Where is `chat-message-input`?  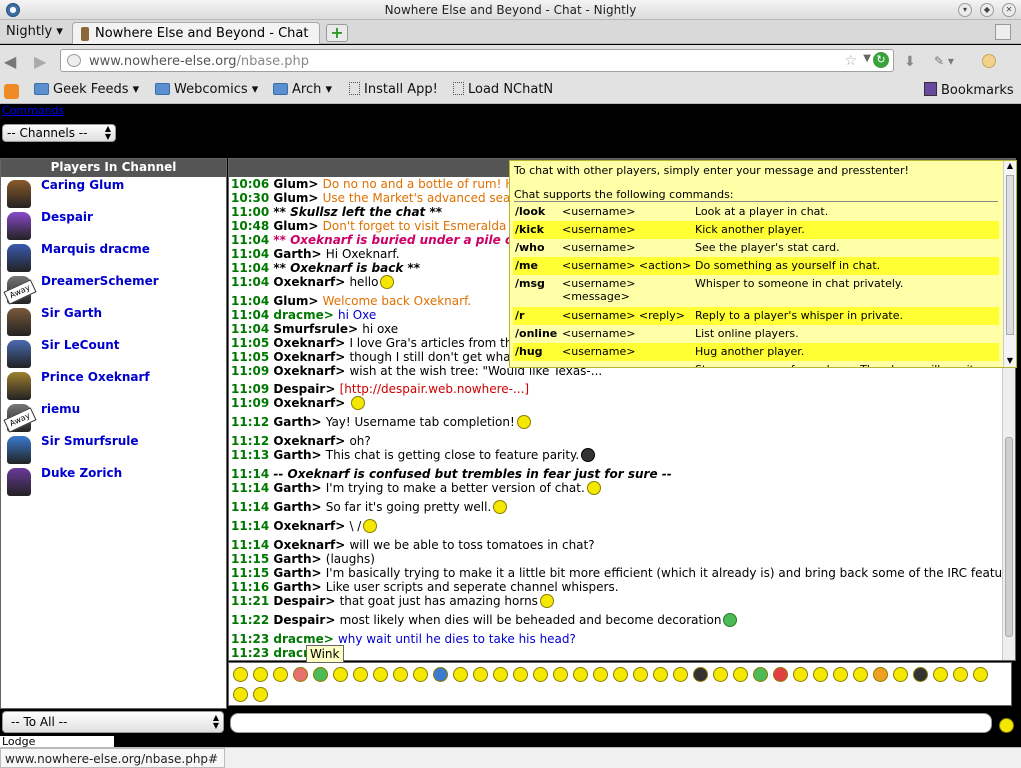
chat-message-input is located at coordinates (611, 723).